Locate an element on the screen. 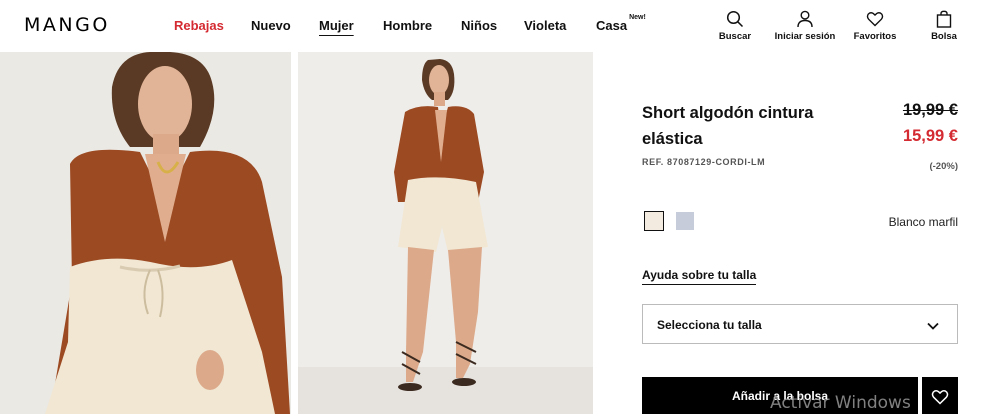 The width and height of the screenshot is (988, 414). size-help-link: Ayuda sobre tu talla is located at coordinates (699, 276).